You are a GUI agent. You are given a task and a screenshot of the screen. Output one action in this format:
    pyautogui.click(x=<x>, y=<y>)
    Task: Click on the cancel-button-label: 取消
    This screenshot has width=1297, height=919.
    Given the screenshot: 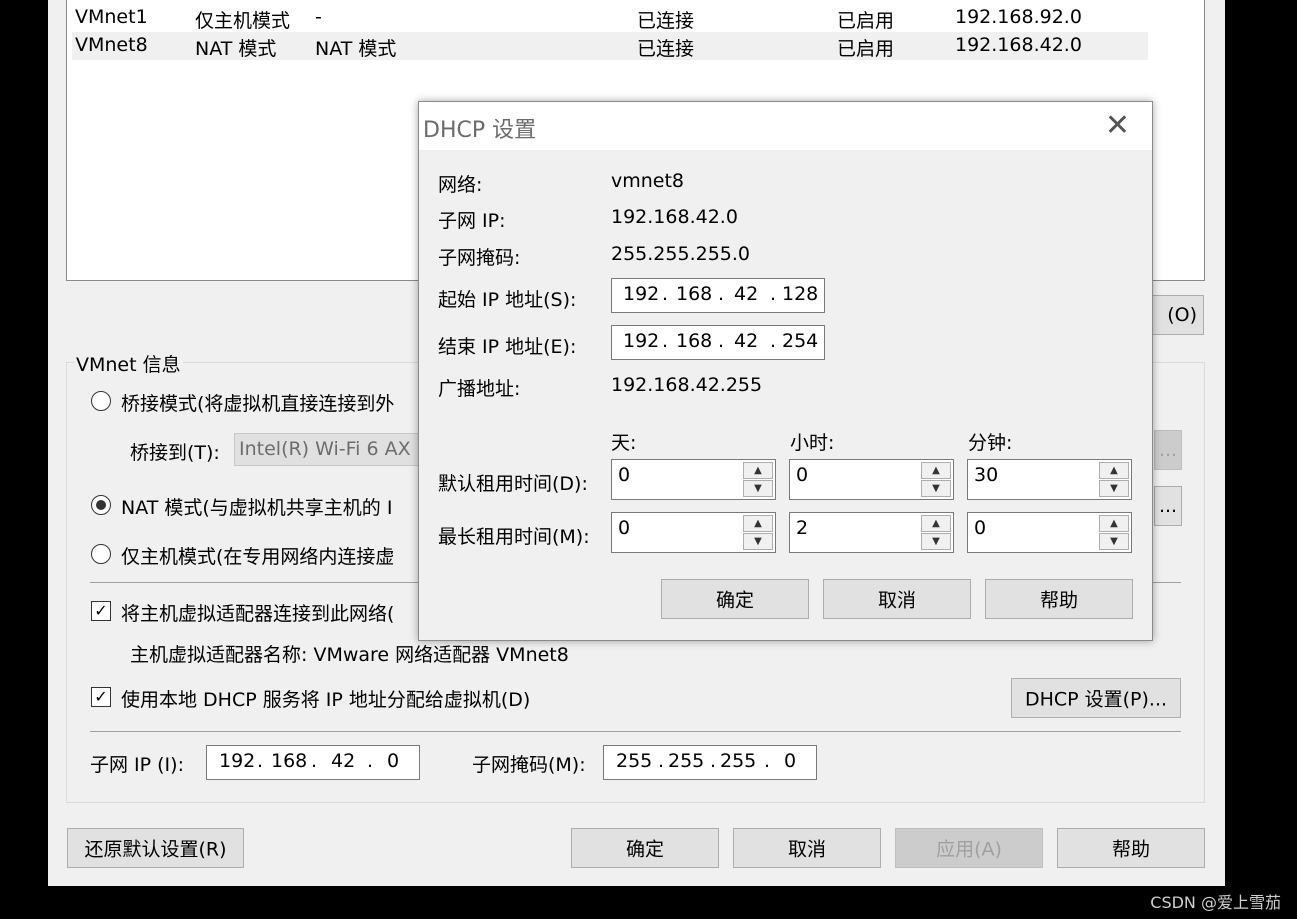 What is the action you would take?
    pyautogui.click(x=806, y=849)
    